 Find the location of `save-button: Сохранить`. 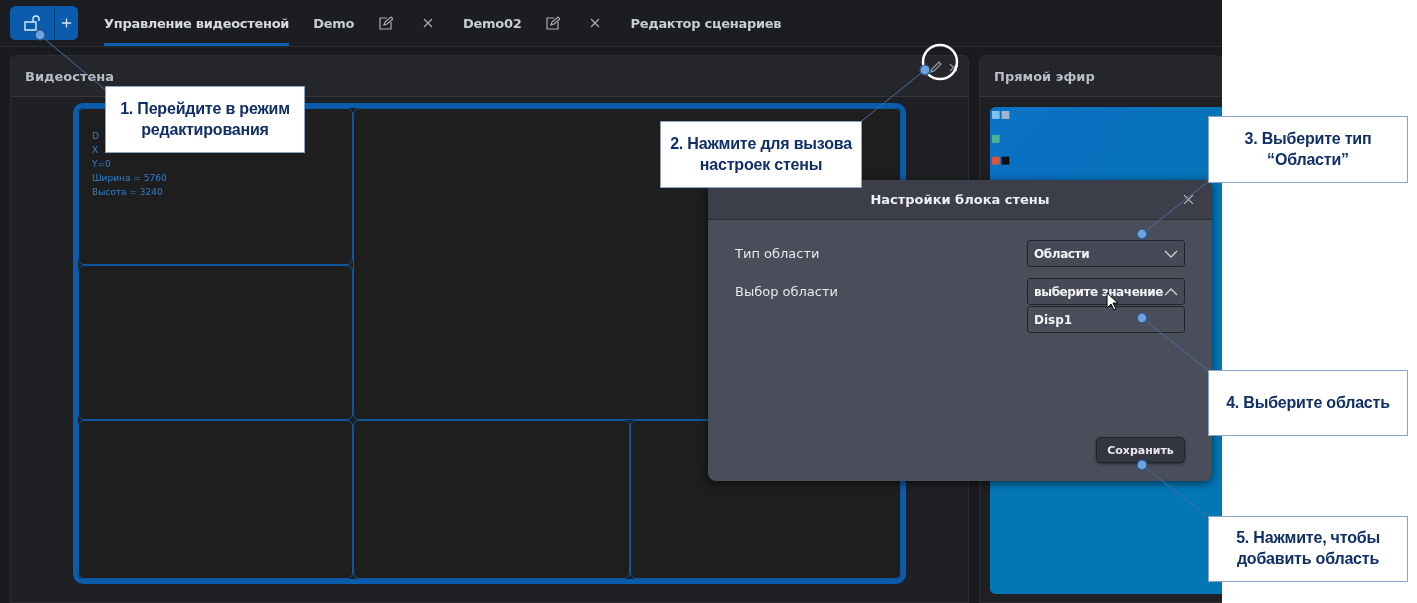

save-button: Сохранить is located at coordinates (1140, 450).